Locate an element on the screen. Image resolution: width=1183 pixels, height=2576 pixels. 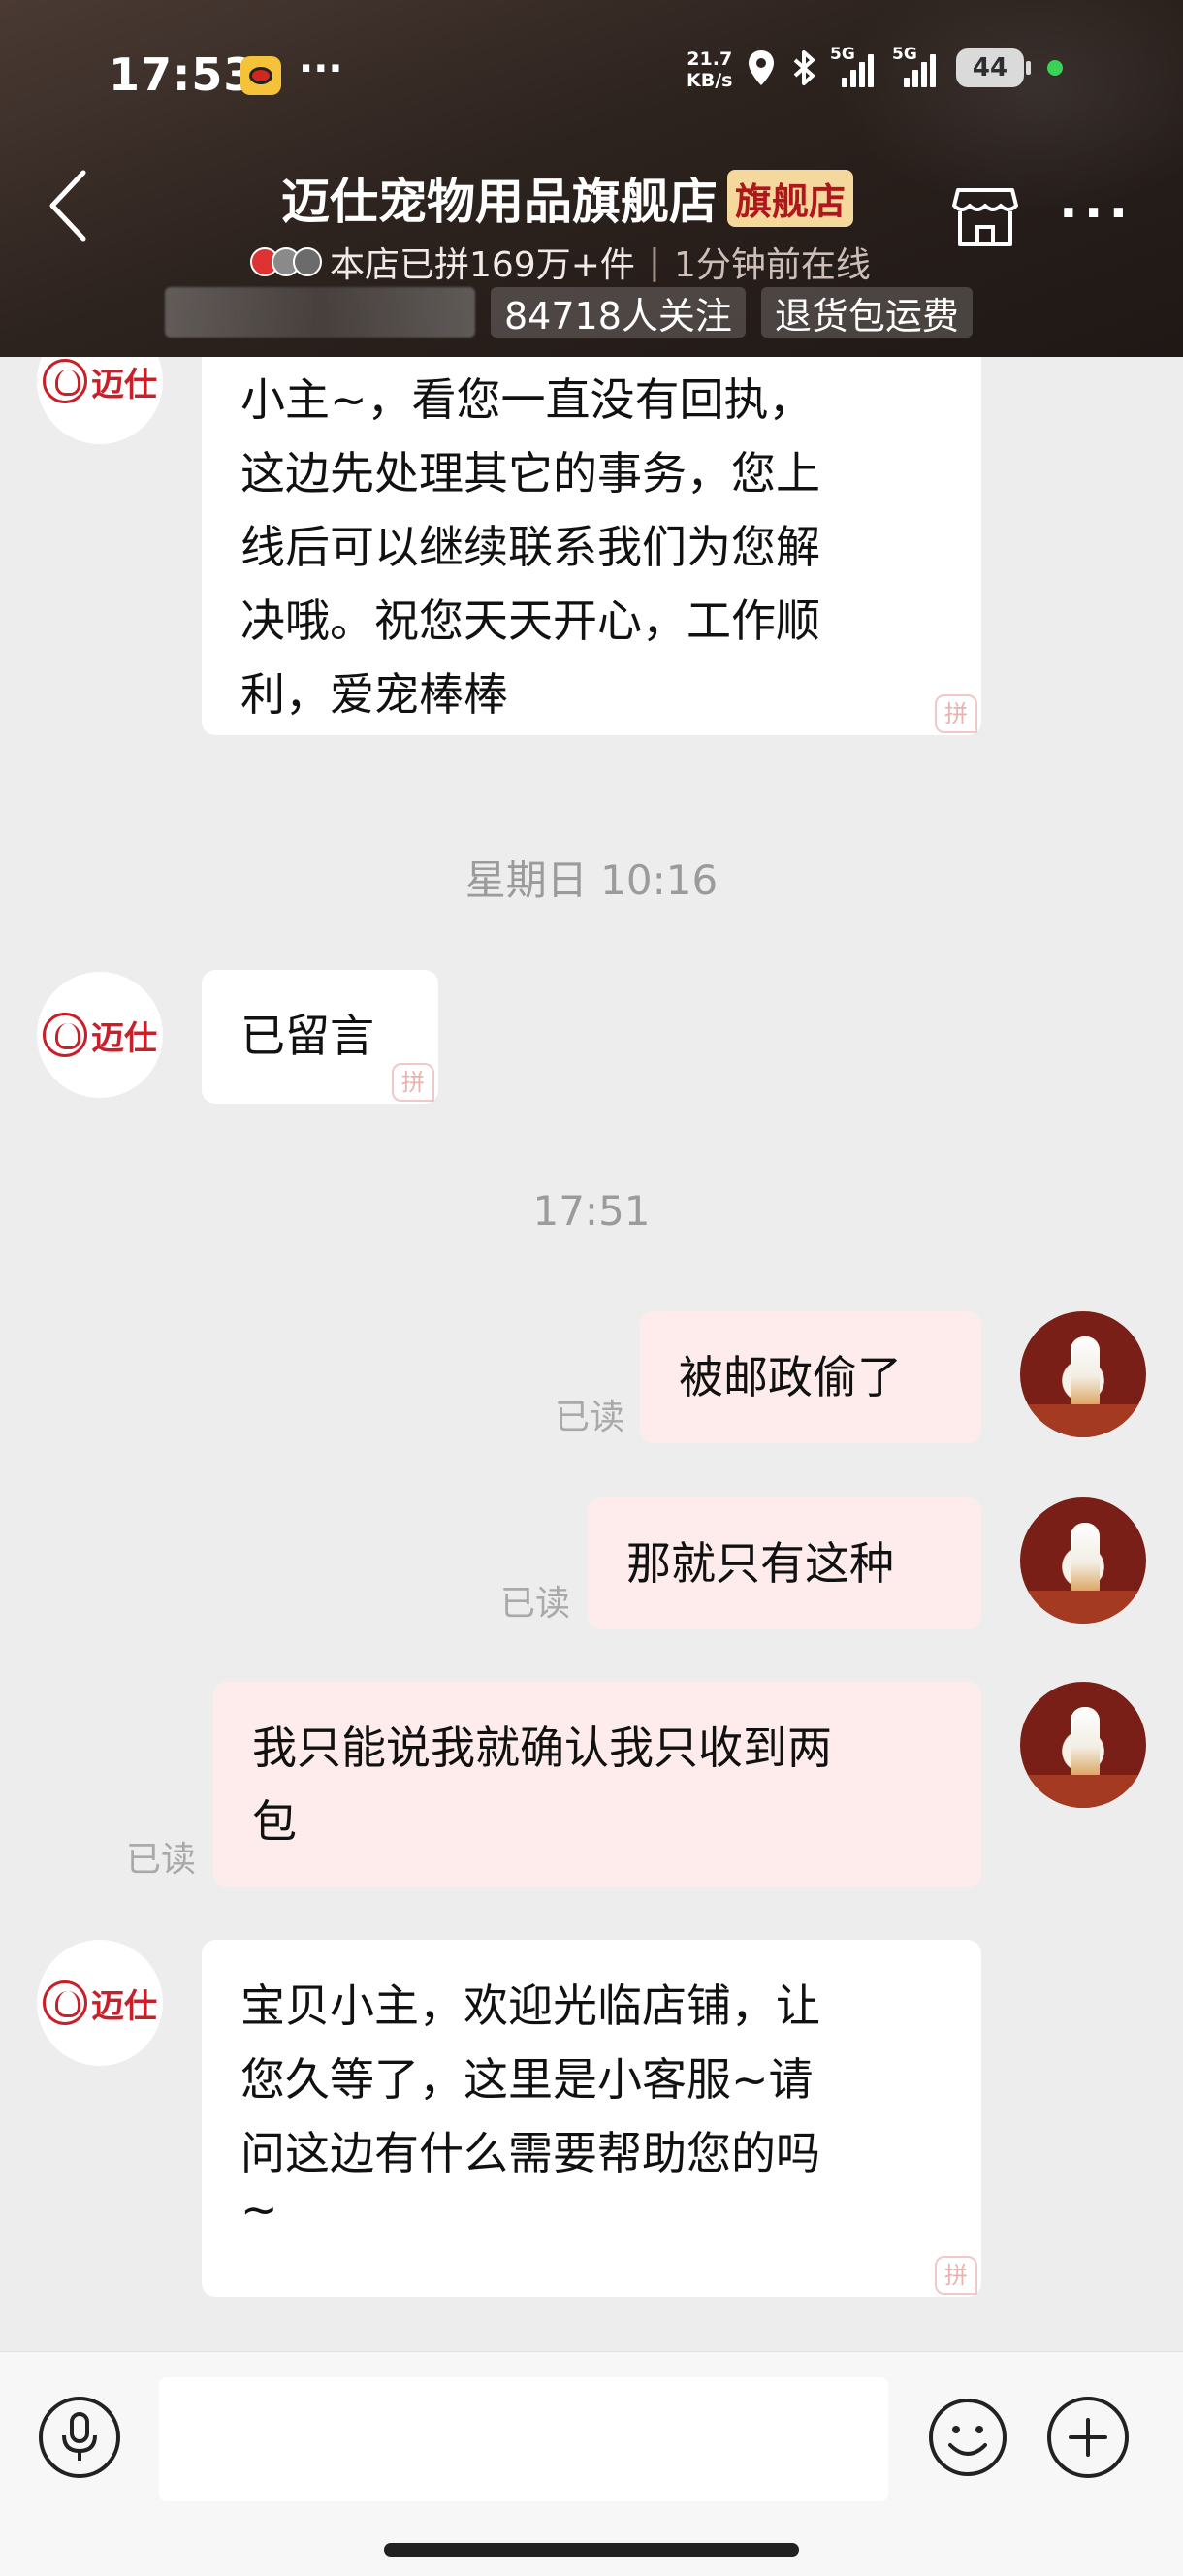
online-status: 1分钟前在线 is located at coordinates (772, 265).